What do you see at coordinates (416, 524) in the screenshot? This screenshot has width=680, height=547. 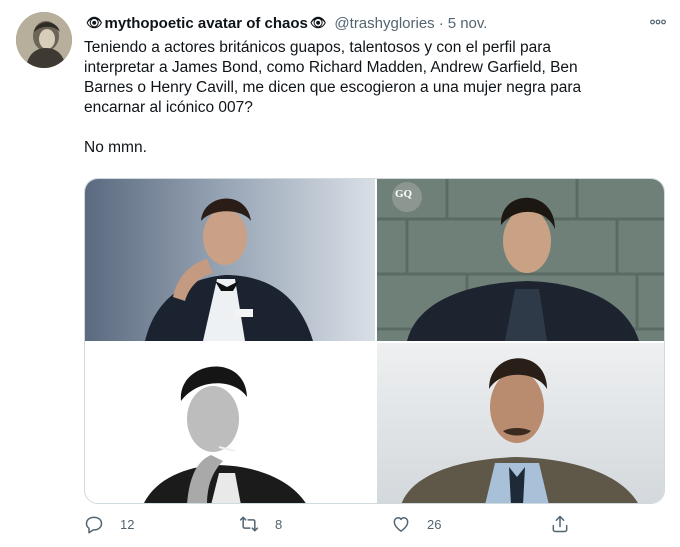 I see `like-button: 26` at bounding box center [416, 524].